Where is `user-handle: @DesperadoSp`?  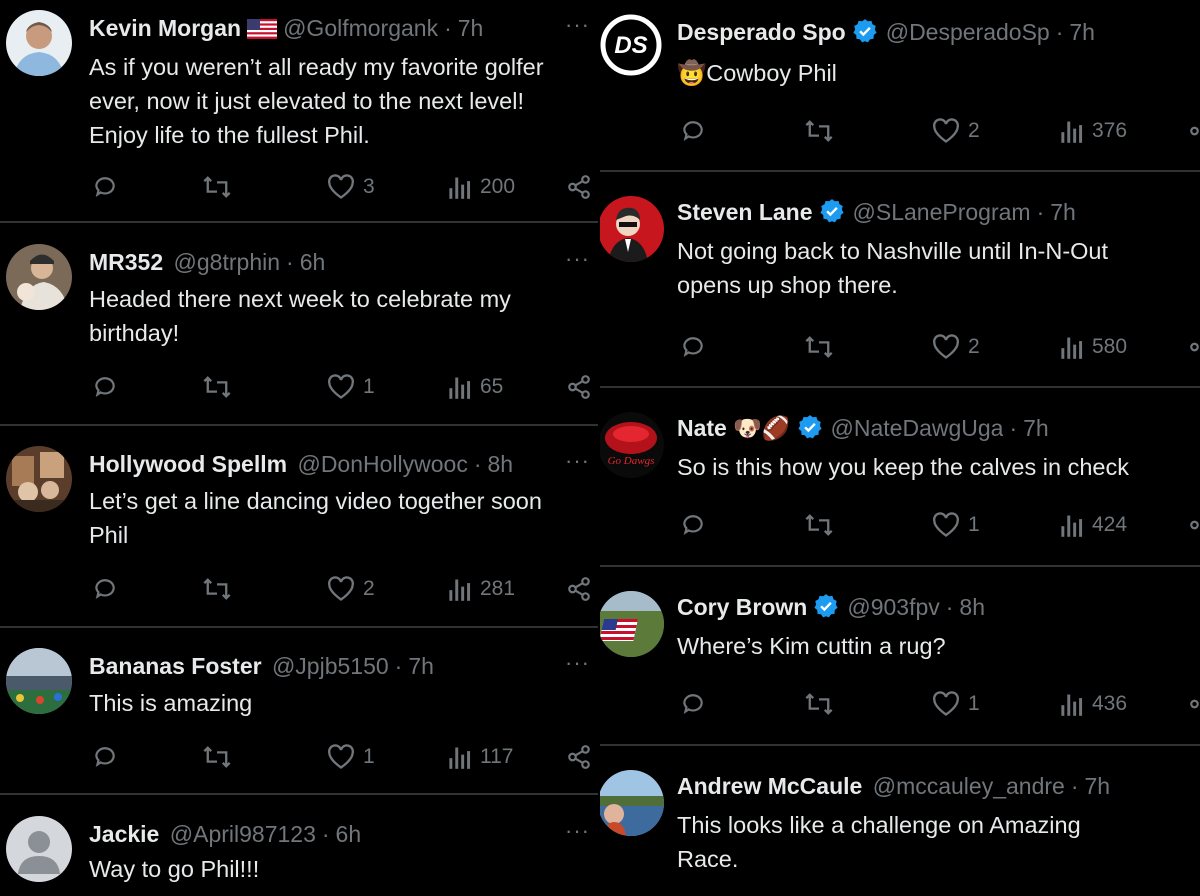
user-handle: @DesperadoSp is located at coordinates (968, 32).